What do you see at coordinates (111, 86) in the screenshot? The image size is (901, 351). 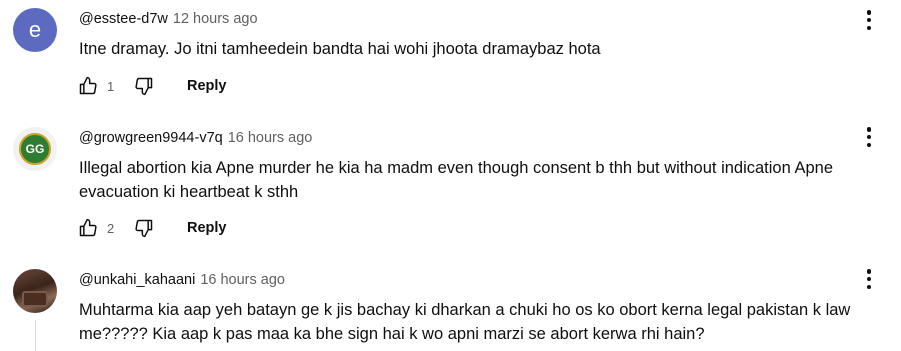 I see `like-count: 1` at bounding box center [111, 86].